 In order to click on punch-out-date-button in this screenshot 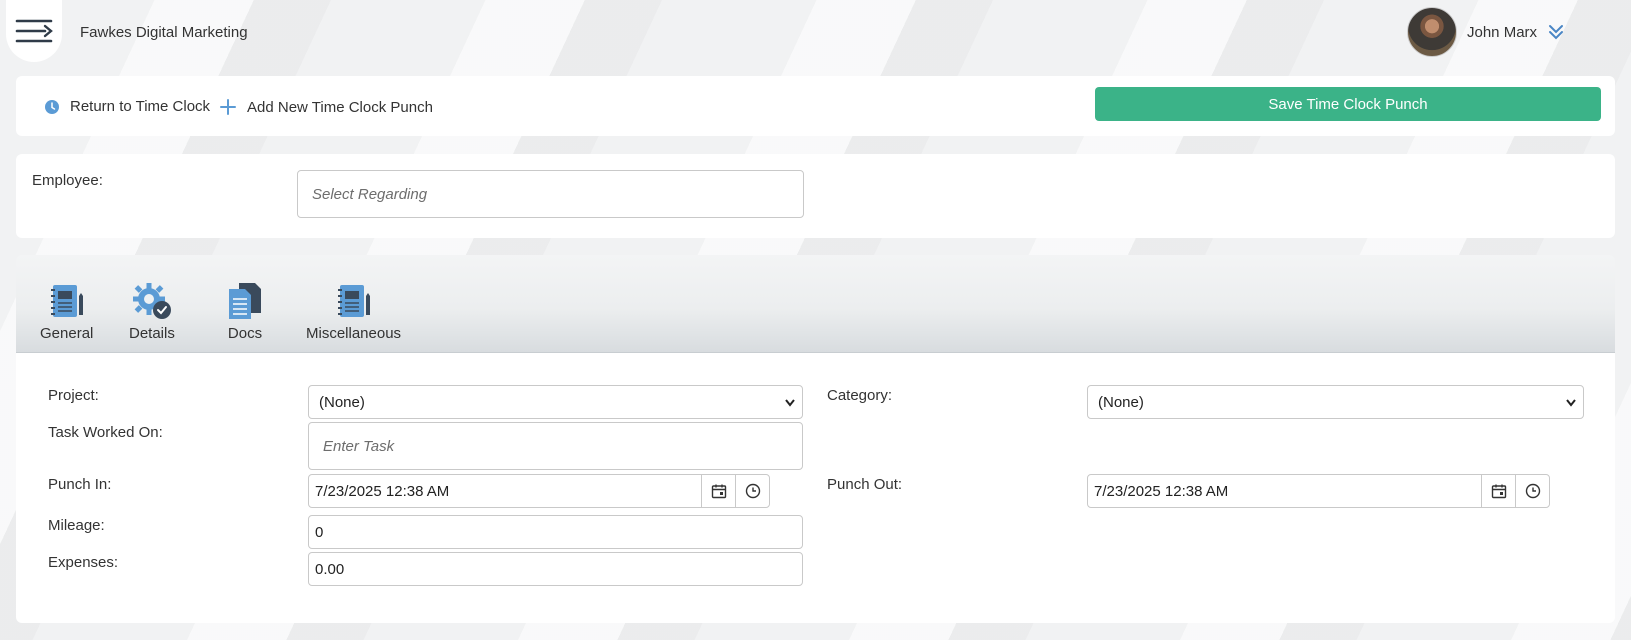, I will do `click(1498, 491)`.